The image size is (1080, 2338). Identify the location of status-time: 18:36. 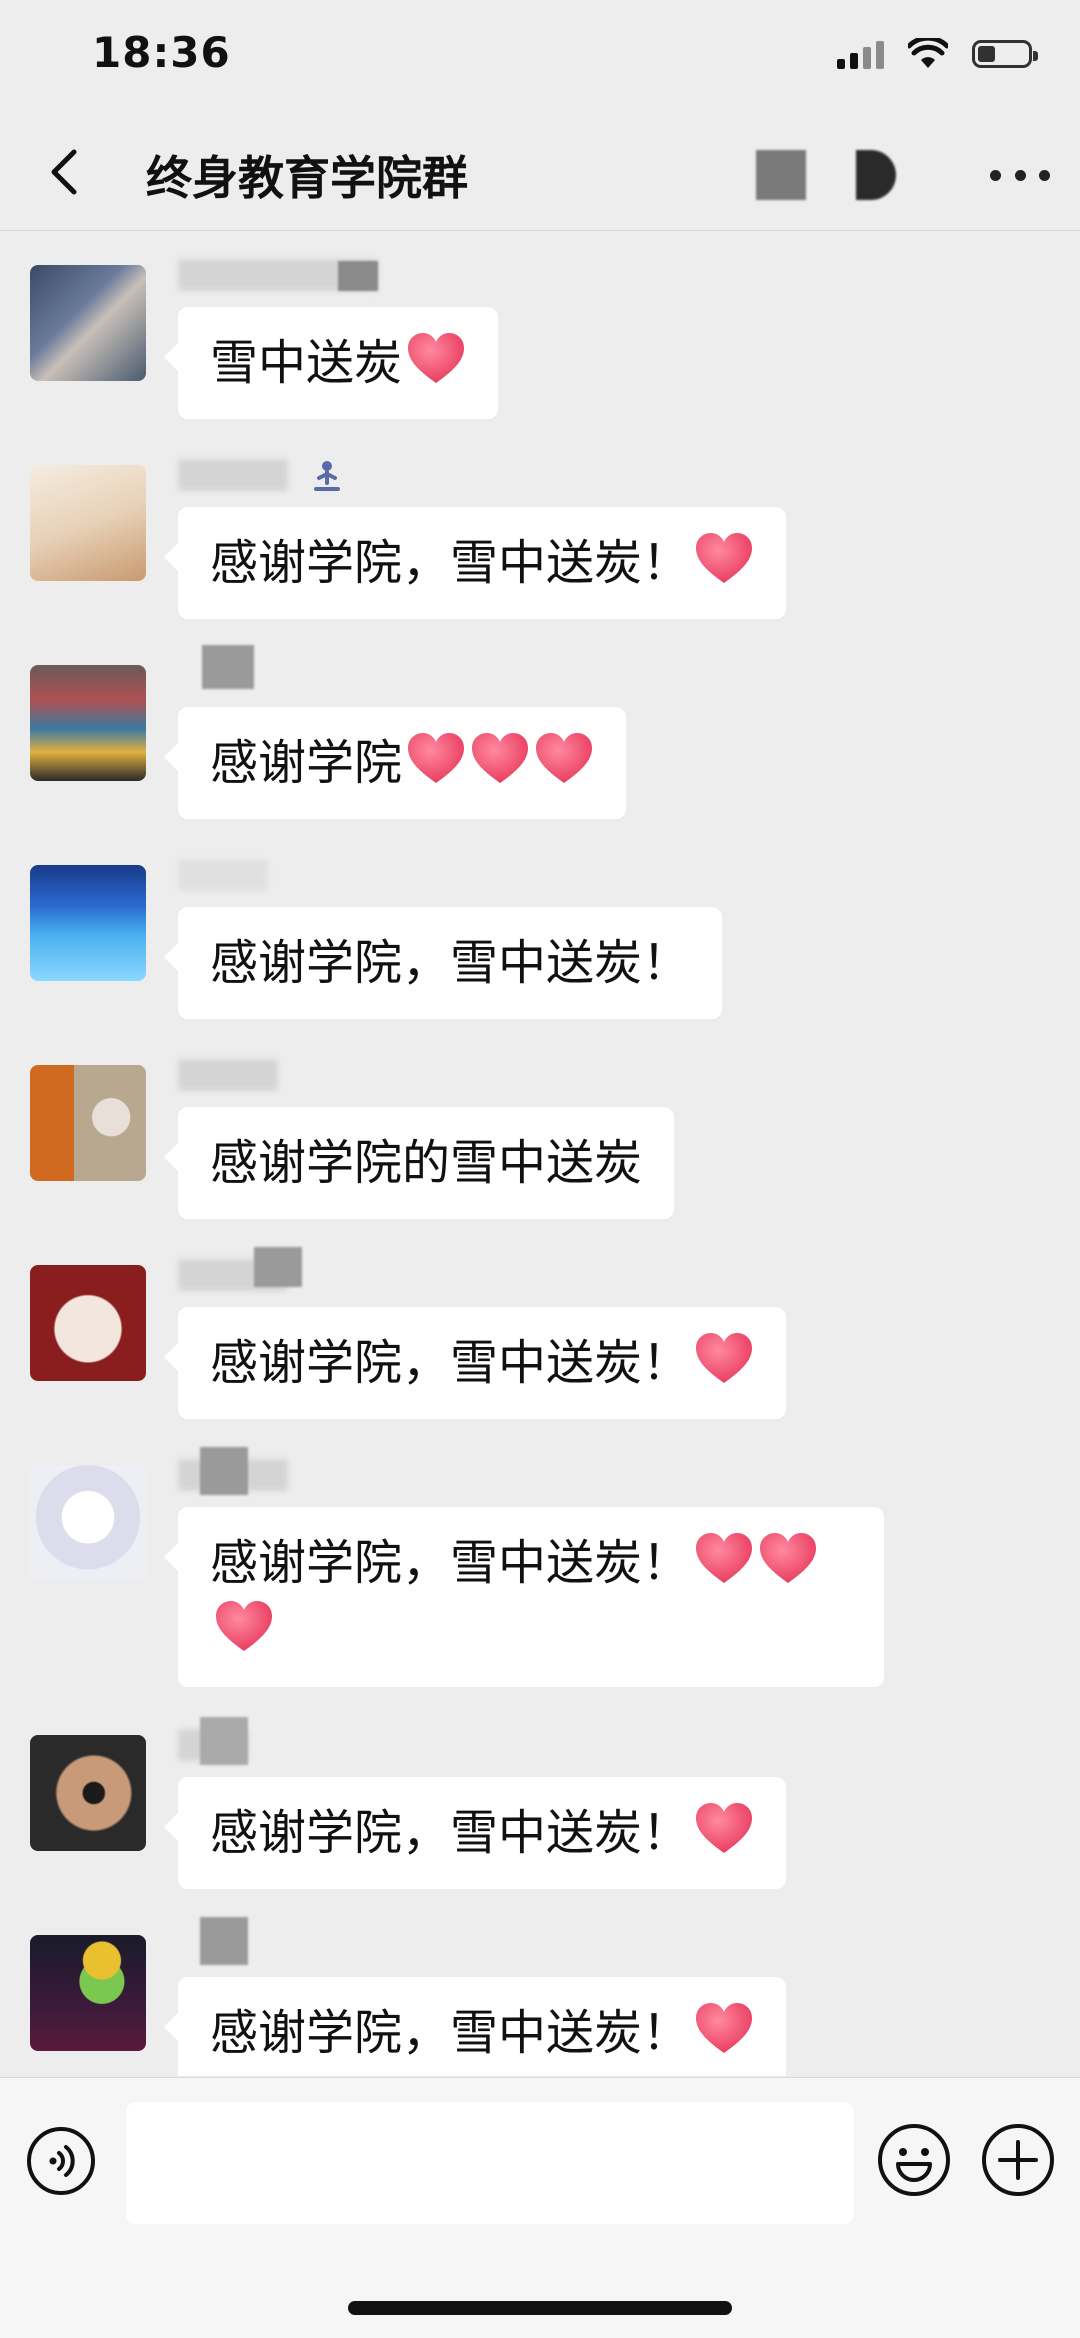
(161, 52).